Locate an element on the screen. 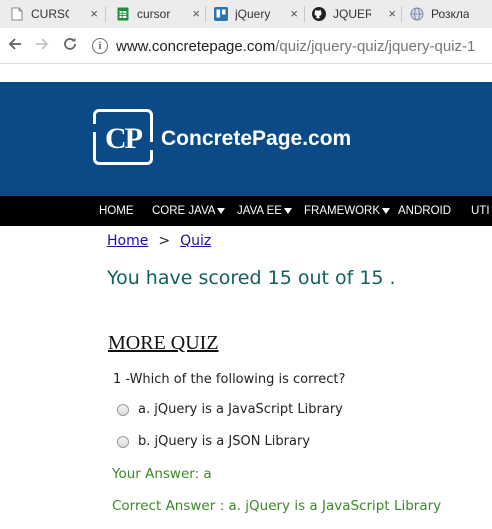 Image resolution: width=492 pixels, height=529 pixels. tab-title: jQuery is located at coordinates (253, 14).